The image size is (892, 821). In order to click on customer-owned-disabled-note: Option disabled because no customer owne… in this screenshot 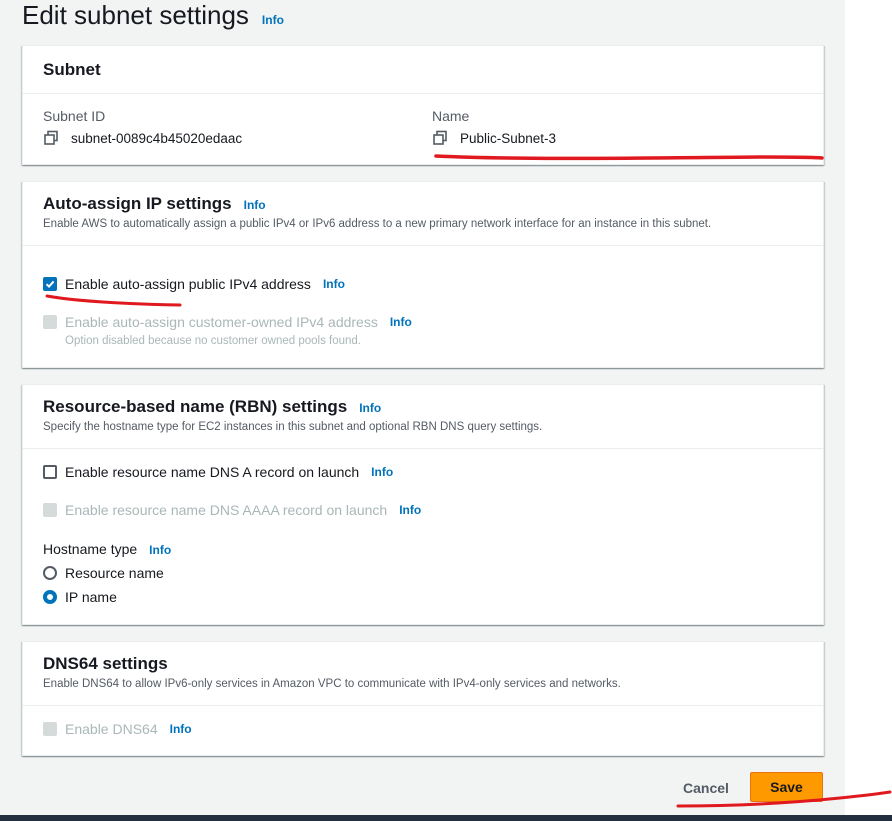, I will do `click(213, 341)`.